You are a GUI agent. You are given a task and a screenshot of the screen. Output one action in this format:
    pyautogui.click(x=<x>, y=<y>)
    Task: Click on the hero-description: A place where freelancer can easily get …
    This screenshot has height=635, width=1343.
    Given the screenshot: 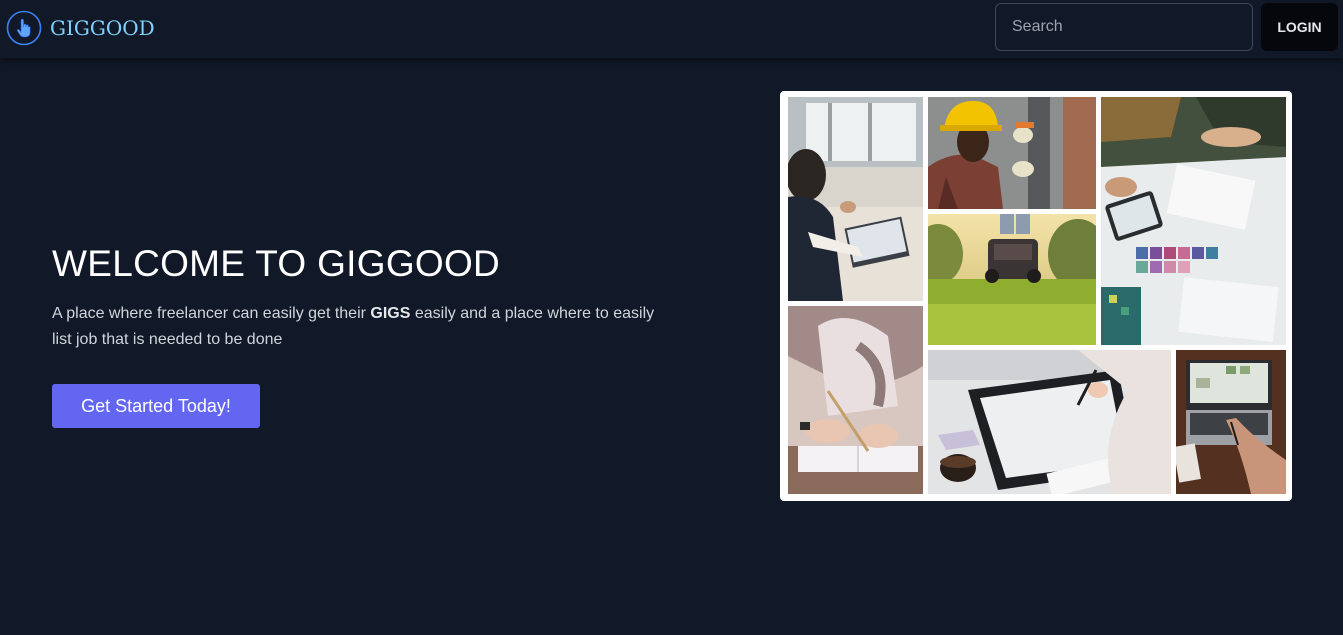 What is the action you would take?
    pyautogui.click(x=362, y=327)
    